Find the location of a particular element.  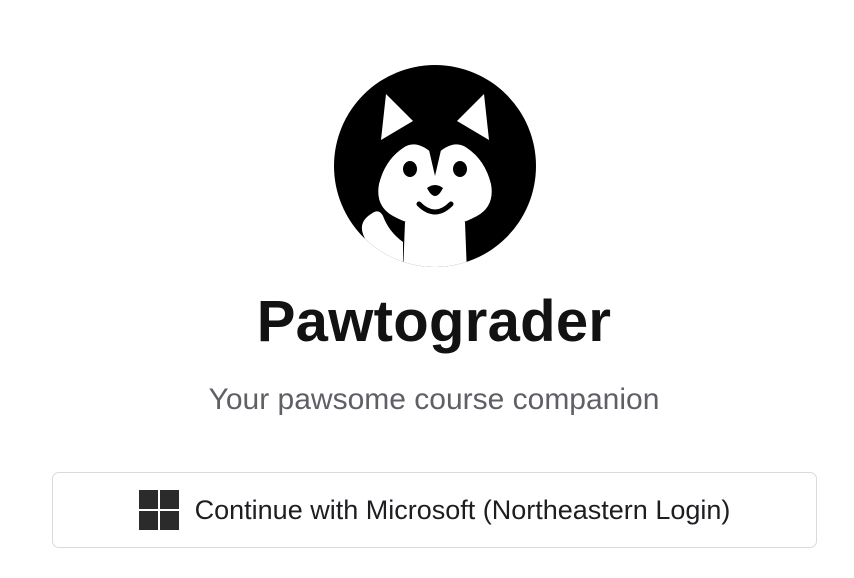

app-tagline: Your pawsome course companion is located at coordinates (434, 399).